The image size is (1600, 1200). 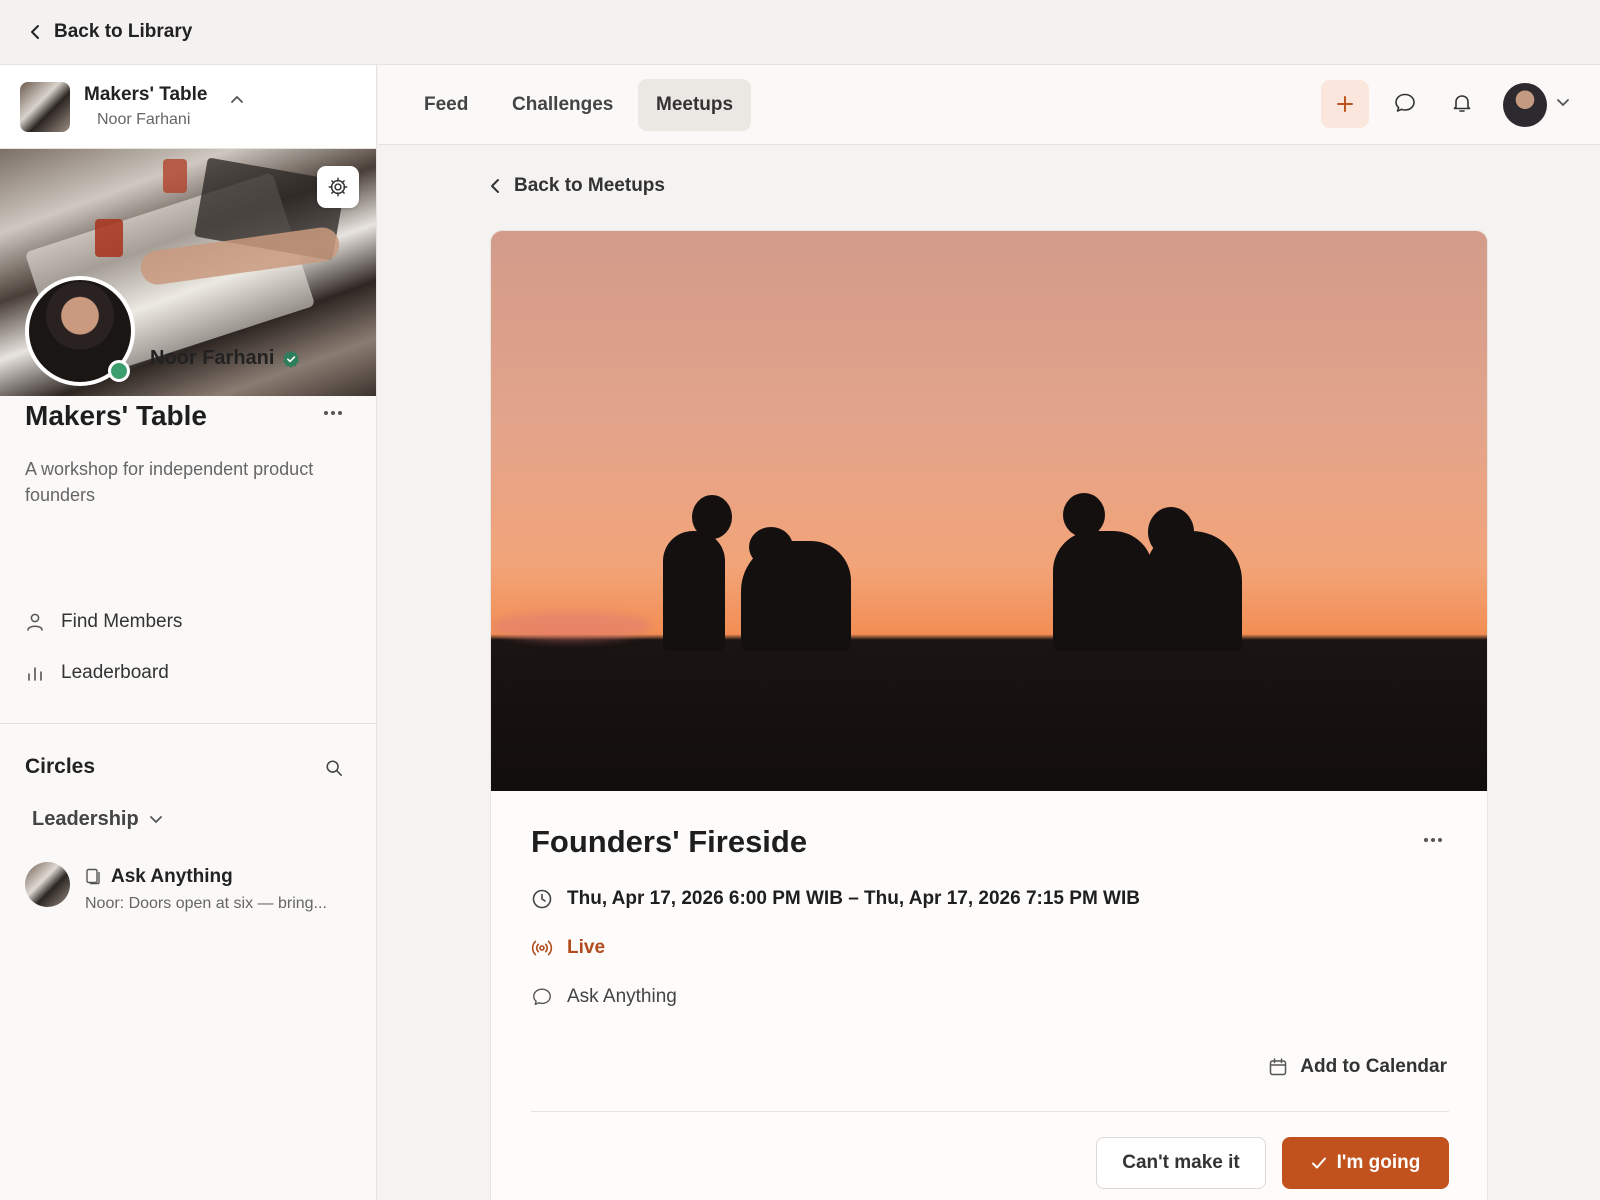 I want to click on settings-button, so click(x=338, y=187).